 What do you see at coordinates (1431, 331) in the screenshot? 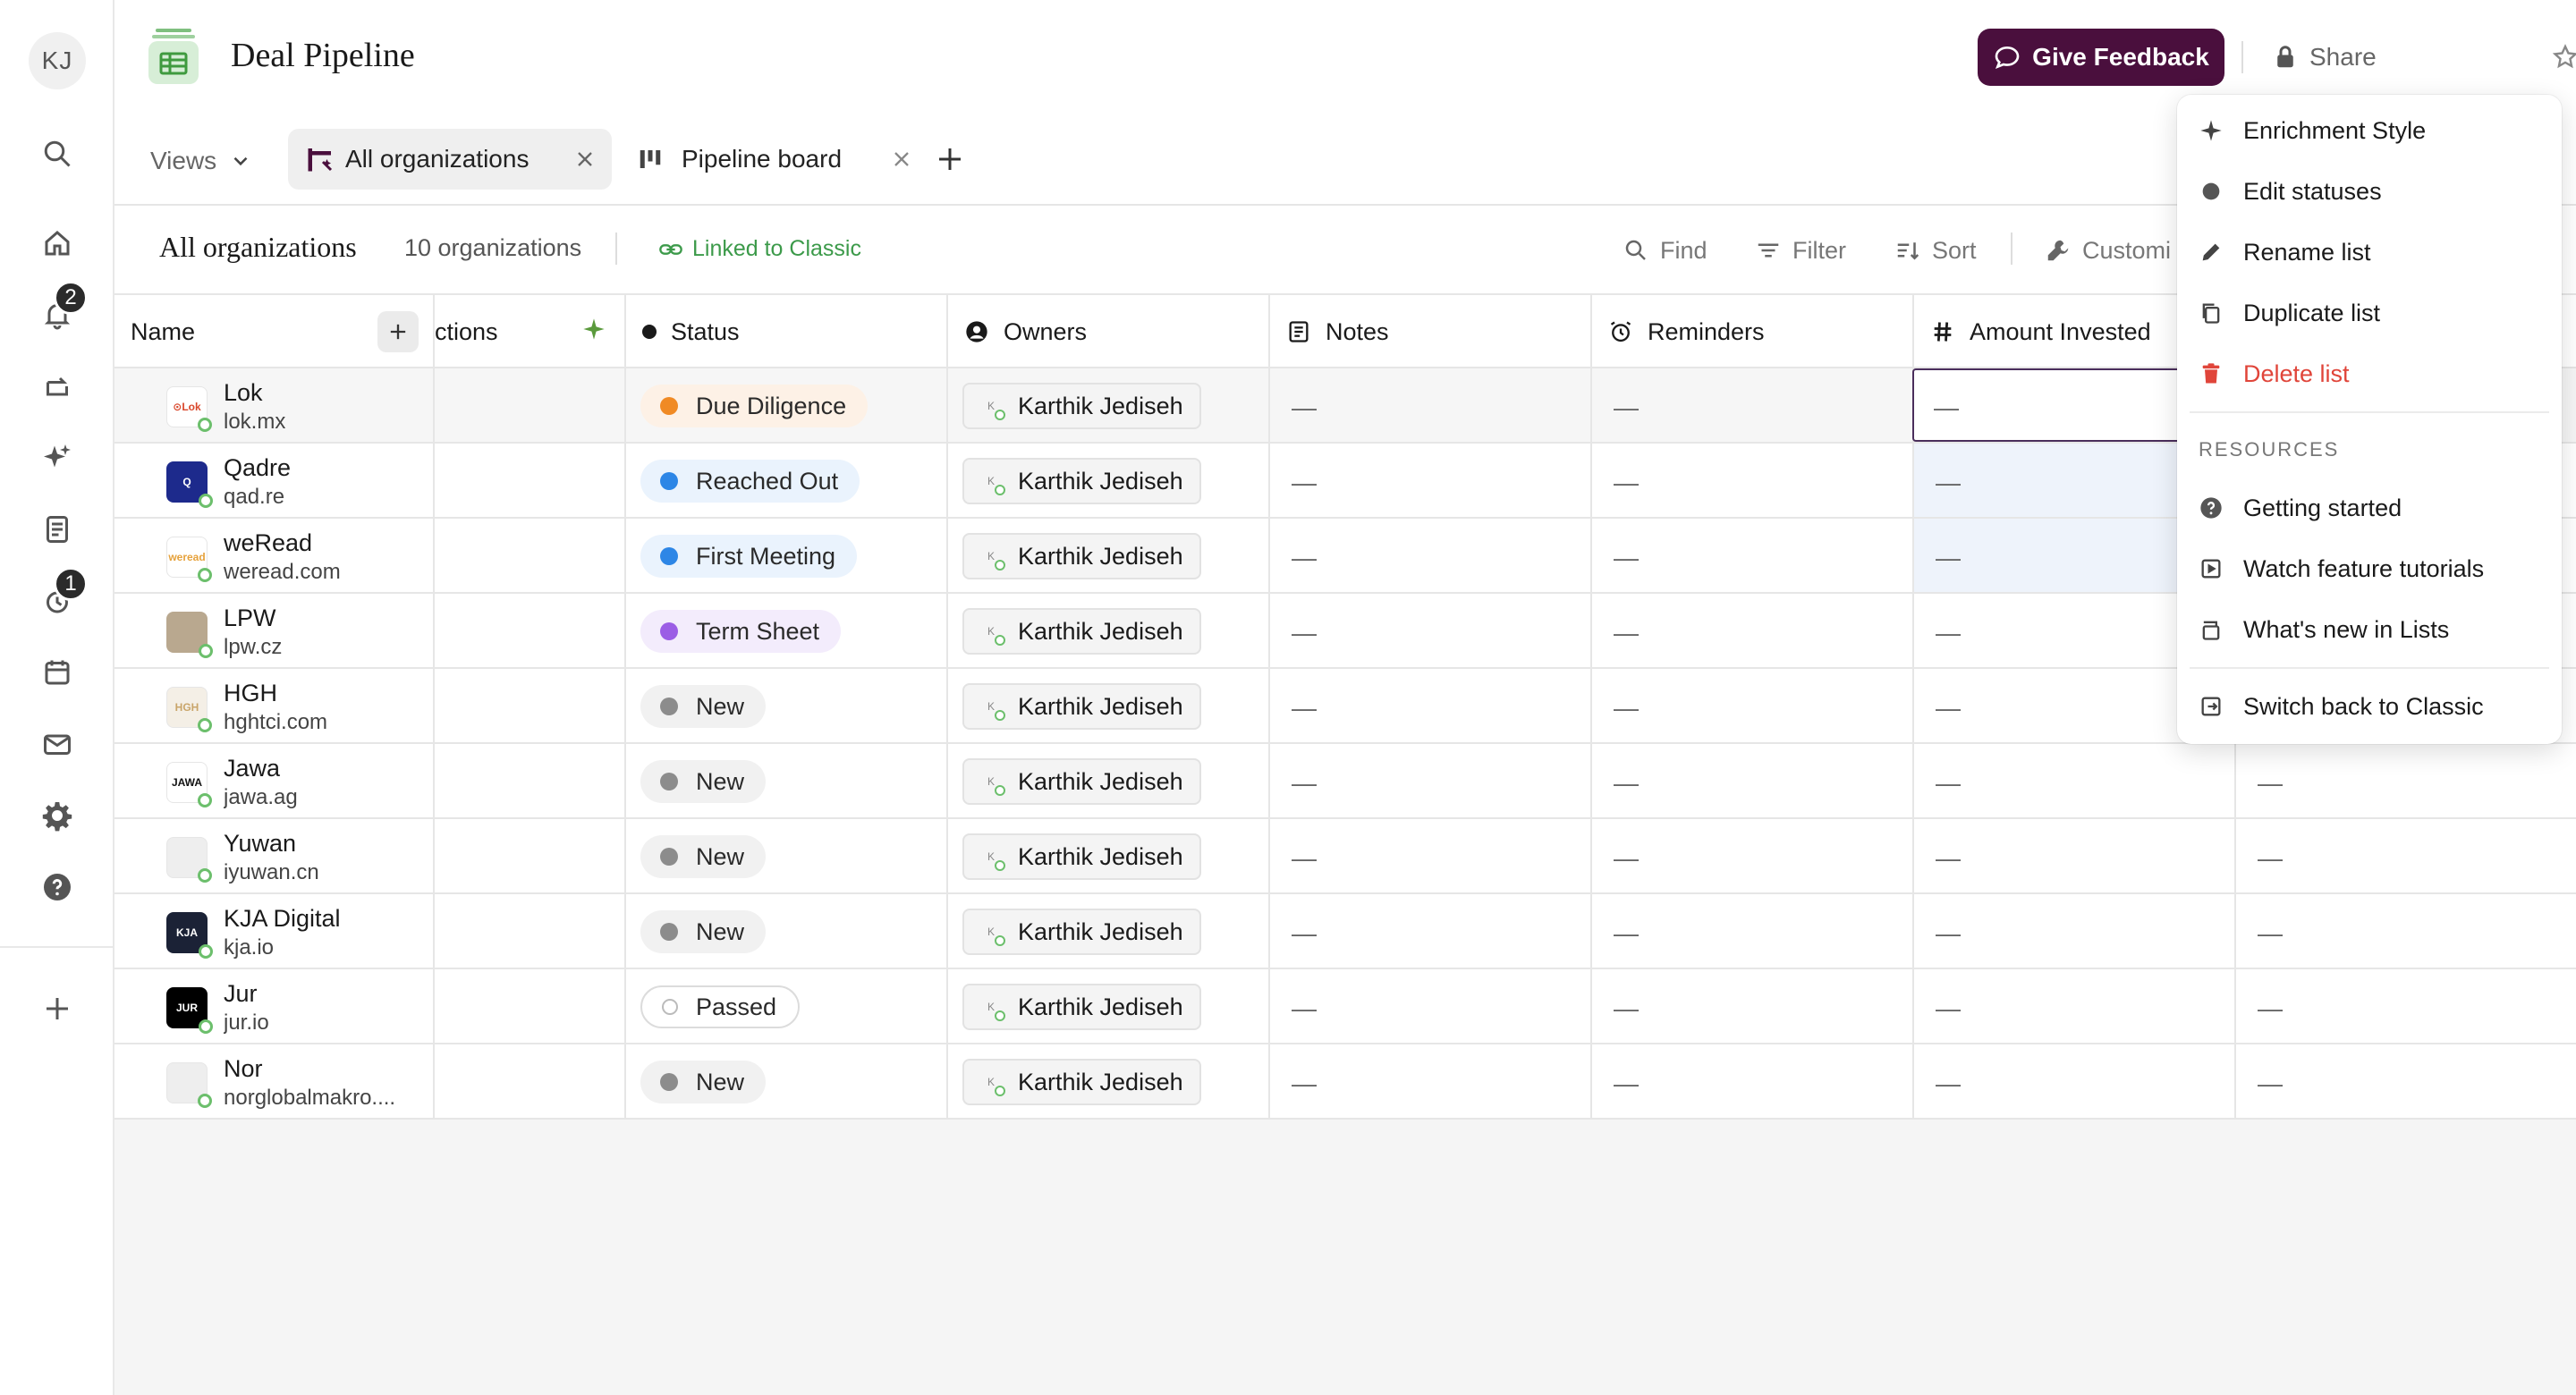
I see `column-header-notes: Notes` at bounding box center [1431, 331].